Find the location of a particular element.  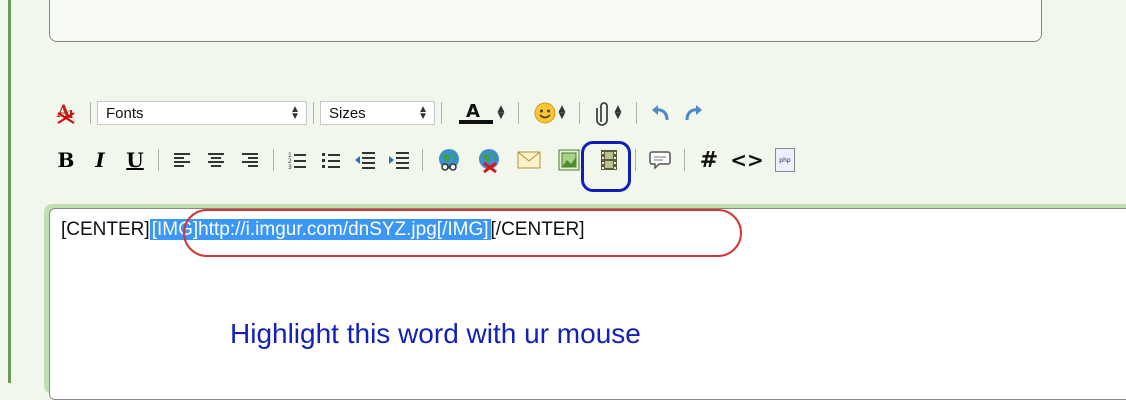

bold-button: B is located at coordinates (66, 160).